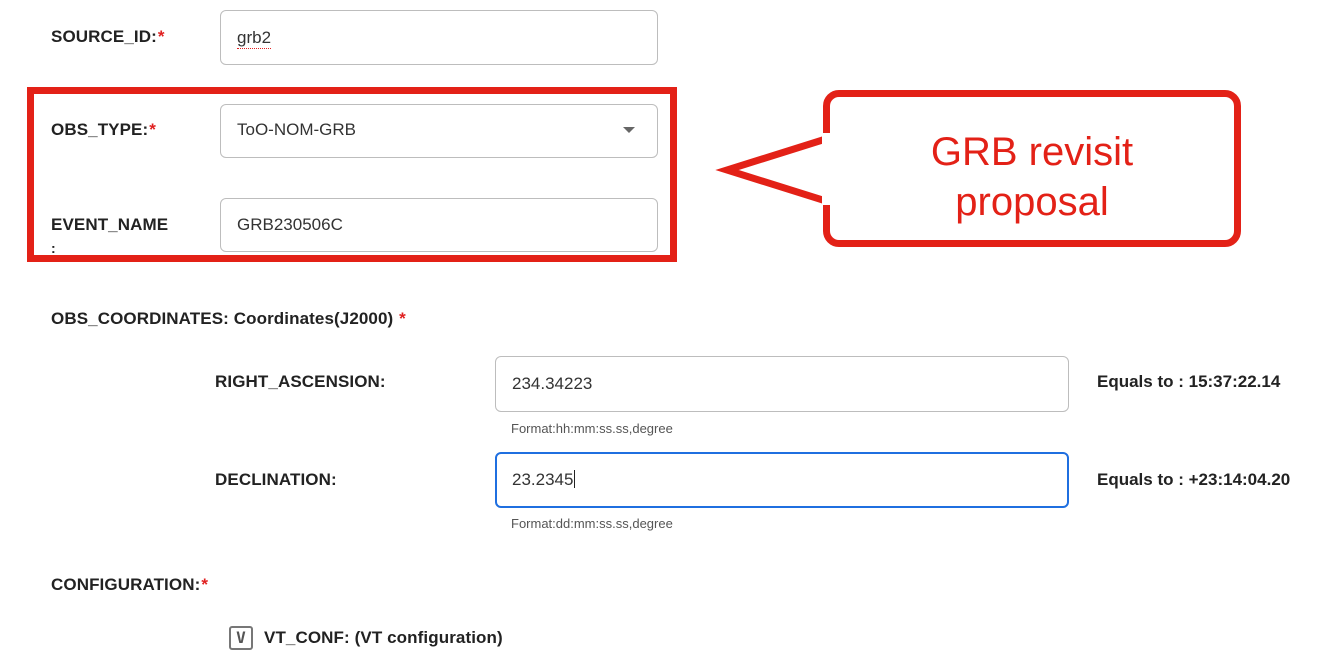  I want to click on event-name-label-colon: :, so click(53, 248).